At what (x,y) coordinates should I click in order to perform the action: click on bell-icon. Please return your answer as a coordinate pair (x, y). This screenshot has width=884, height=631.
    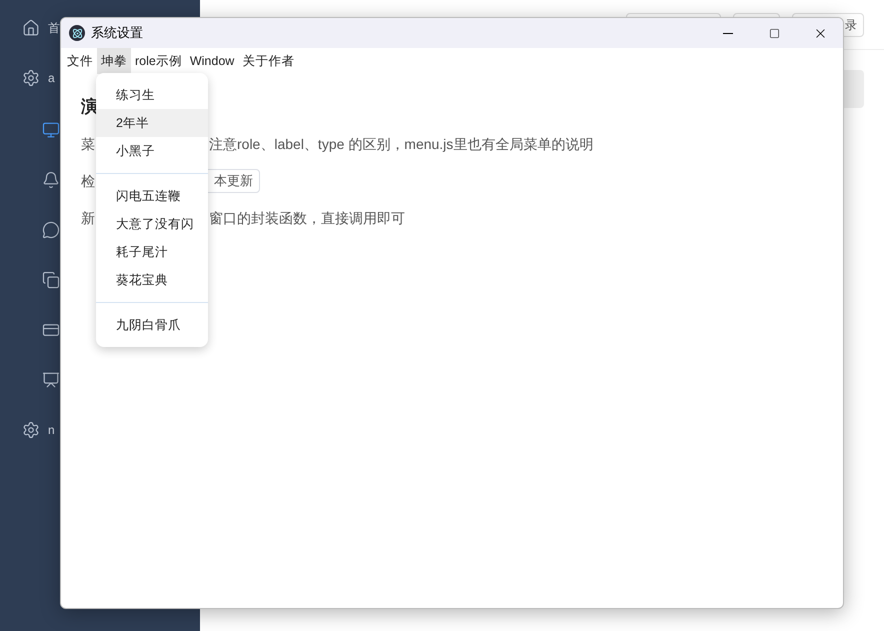
    Looking at the image, I should click on (51, 180).